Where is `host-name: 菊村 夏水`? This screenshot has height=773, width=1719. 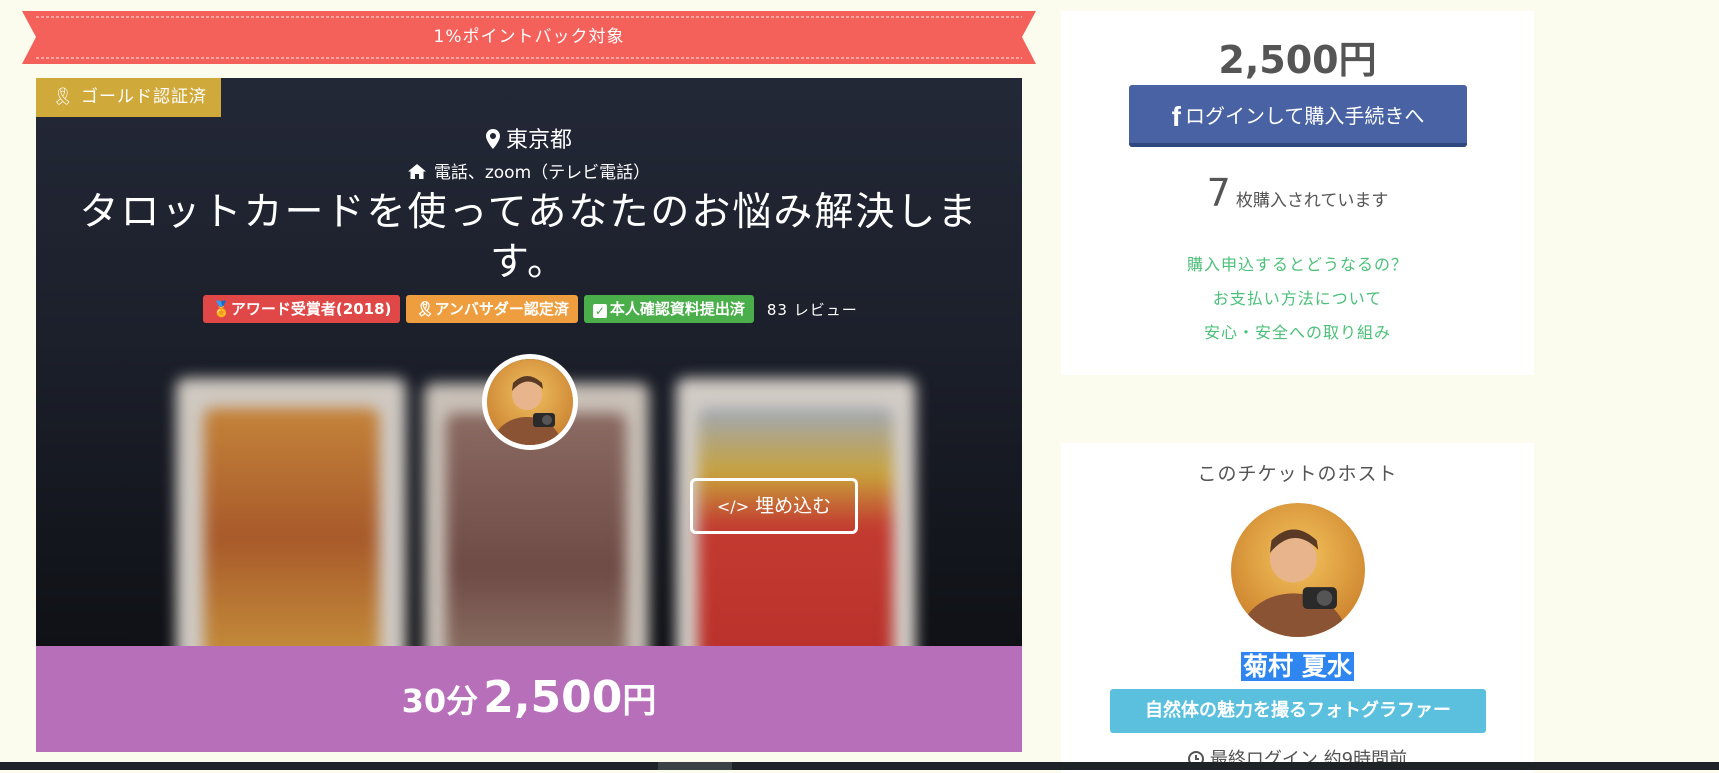
host-name: 菊村 夏水 is located at coordinates (1297, 665).